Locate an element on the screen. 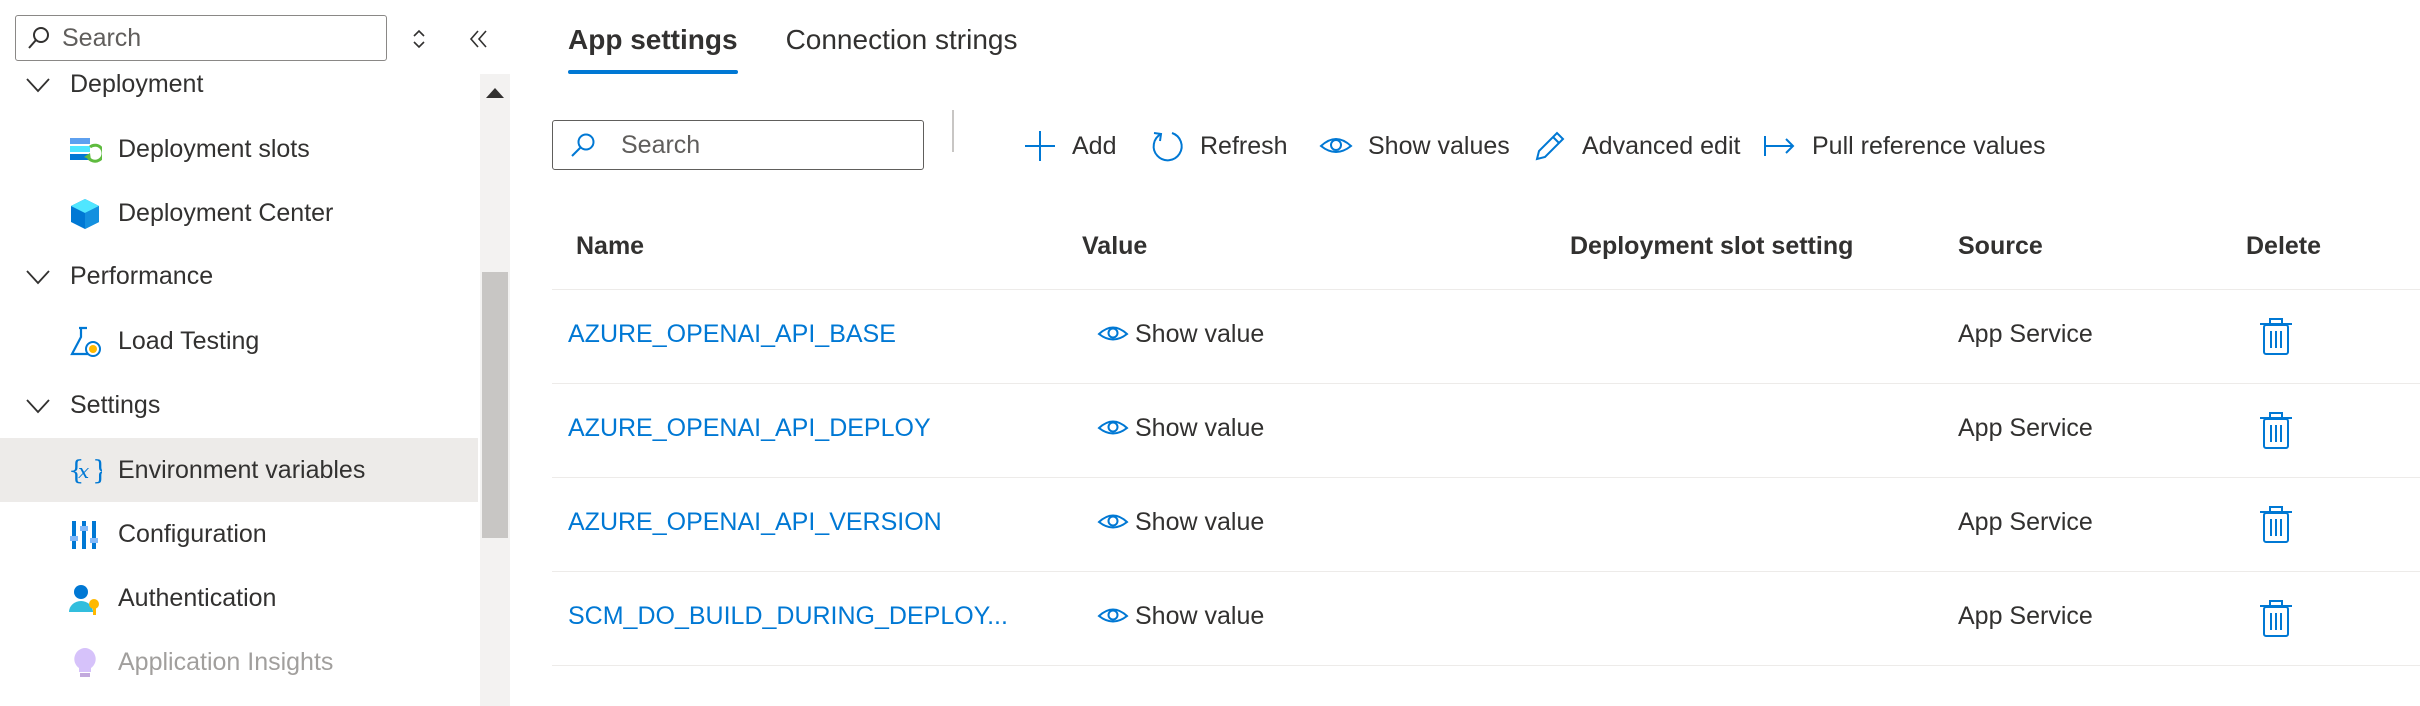 This screenshot has width=2420, height=706. nav-item-authentication: Authentication is located at coordinates (239, 598).